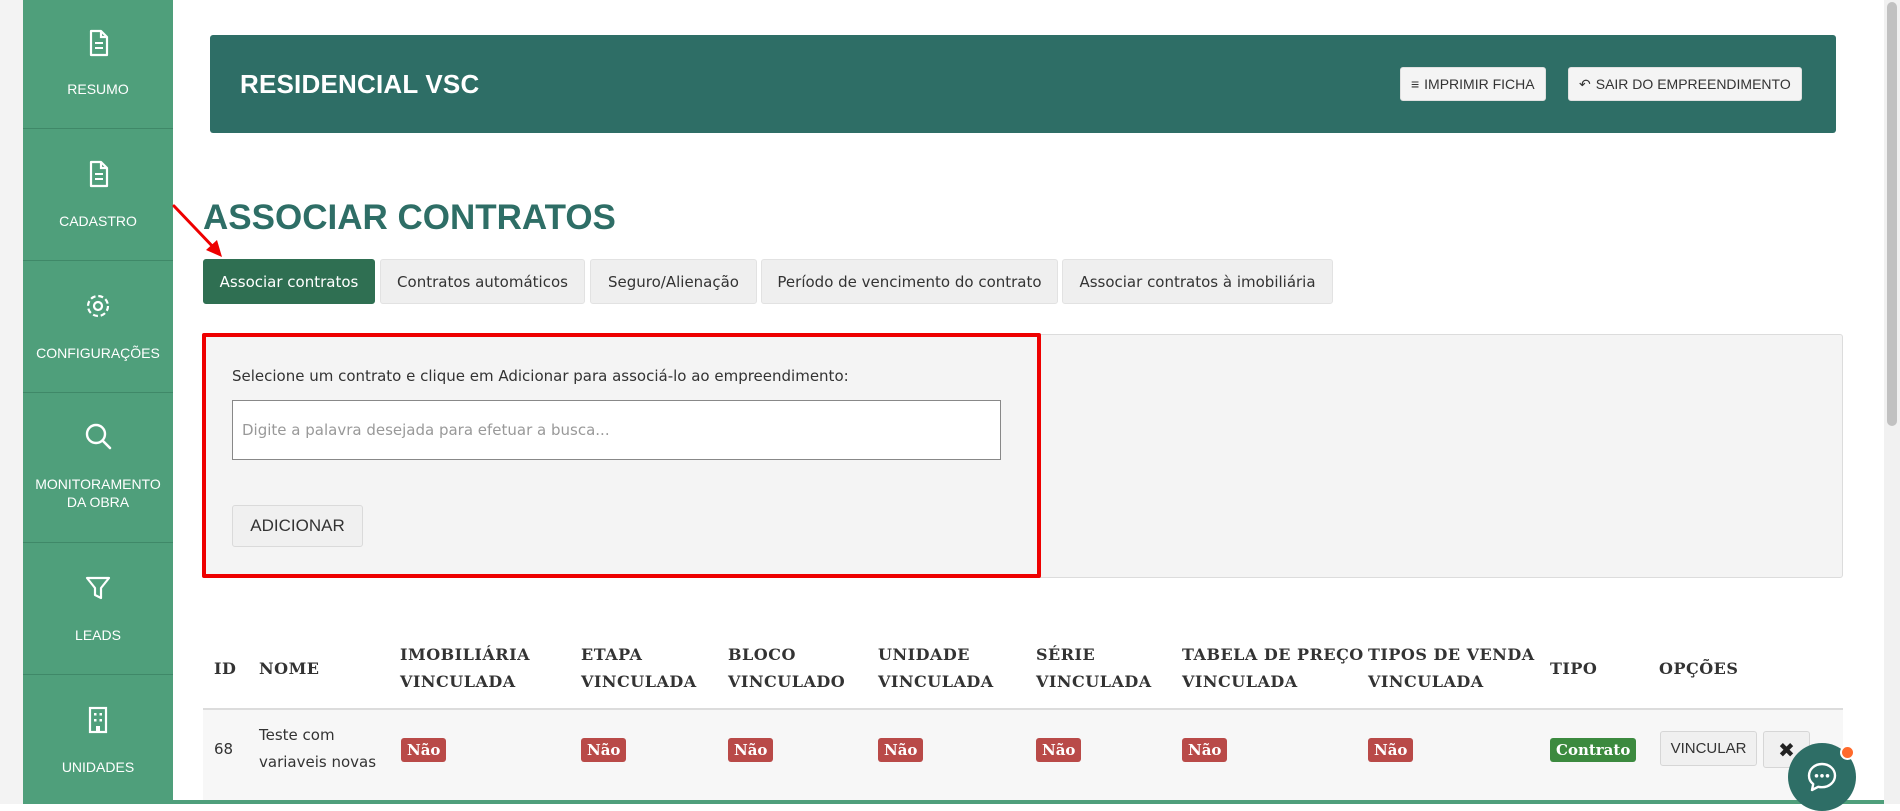 This screenshot has width=1900, height=811. I want to click on th-bloco: BLOCO, so click(762, 654).